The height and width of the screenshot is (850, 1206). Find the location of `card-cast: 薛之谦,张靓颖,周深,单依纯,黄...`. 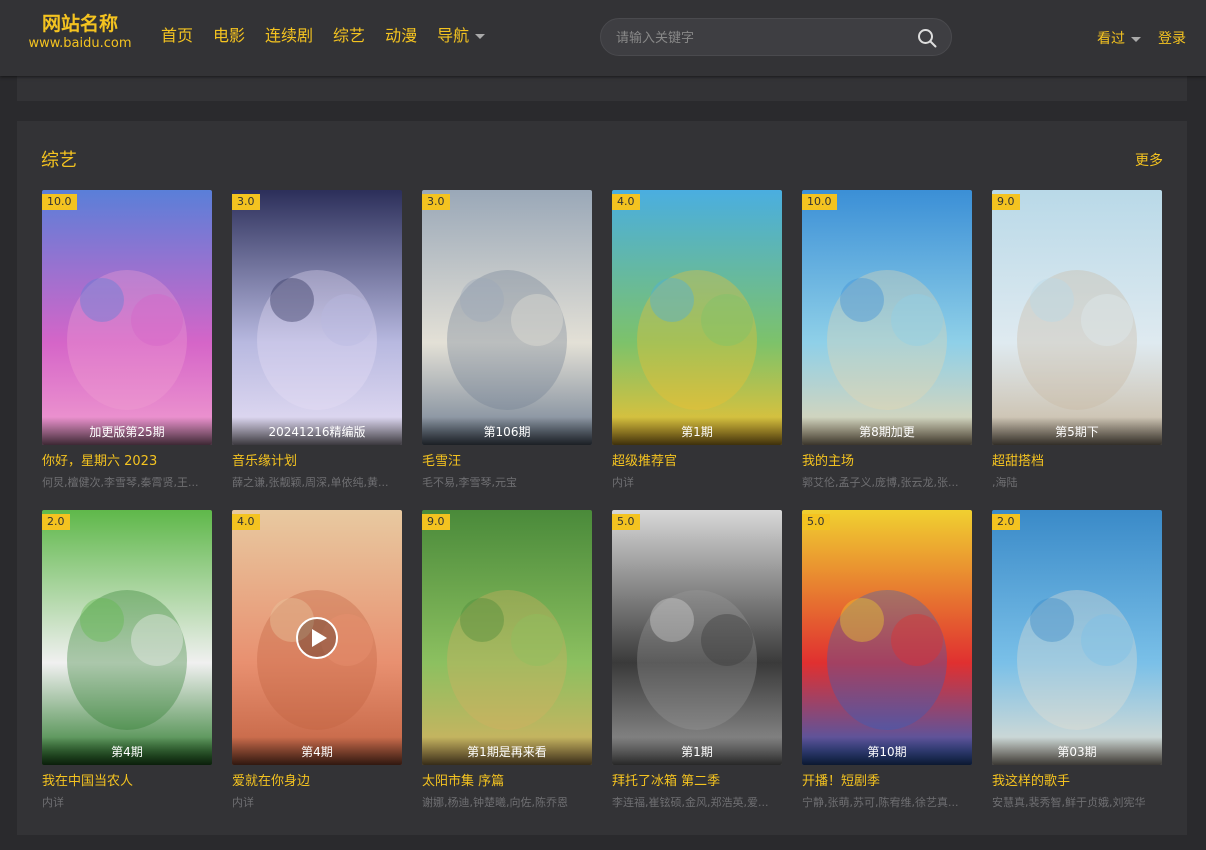

card-cast: 薛之谦,张靓颖,周深,单依纯,黄... is located at coordinates (310, 482).